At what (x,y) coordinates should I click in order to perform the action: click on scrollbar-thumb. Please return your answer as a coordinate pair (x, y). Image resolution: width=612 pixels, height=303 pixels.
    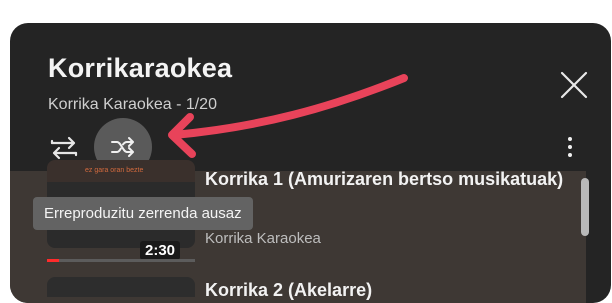
    Looking at the image, I should click on (585, 207).